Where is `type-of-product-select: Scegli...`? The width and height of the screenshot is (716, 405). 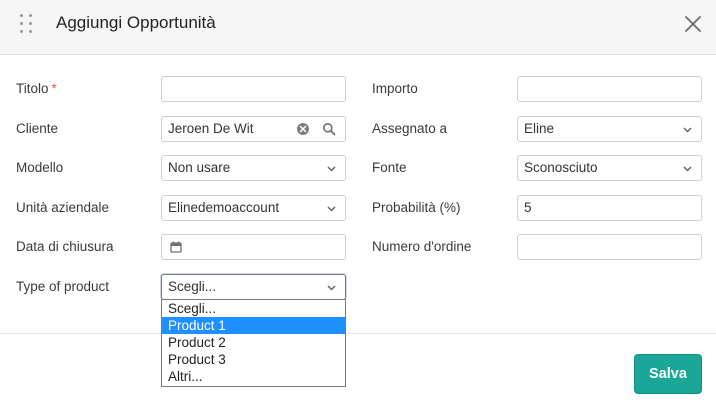
type-of-product-select: Scegli... is located at coordinates (253, 287).